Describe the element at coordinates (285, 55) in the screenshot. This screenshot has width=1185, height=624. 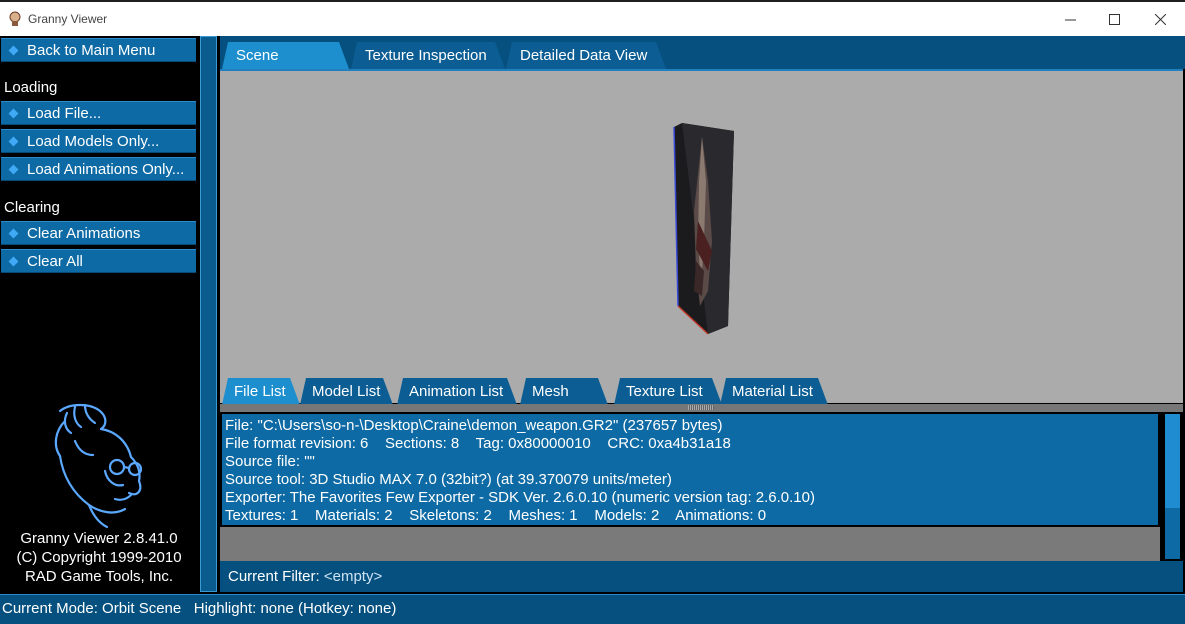
I see `tab-scene-preview: Scene Preview` at that location.